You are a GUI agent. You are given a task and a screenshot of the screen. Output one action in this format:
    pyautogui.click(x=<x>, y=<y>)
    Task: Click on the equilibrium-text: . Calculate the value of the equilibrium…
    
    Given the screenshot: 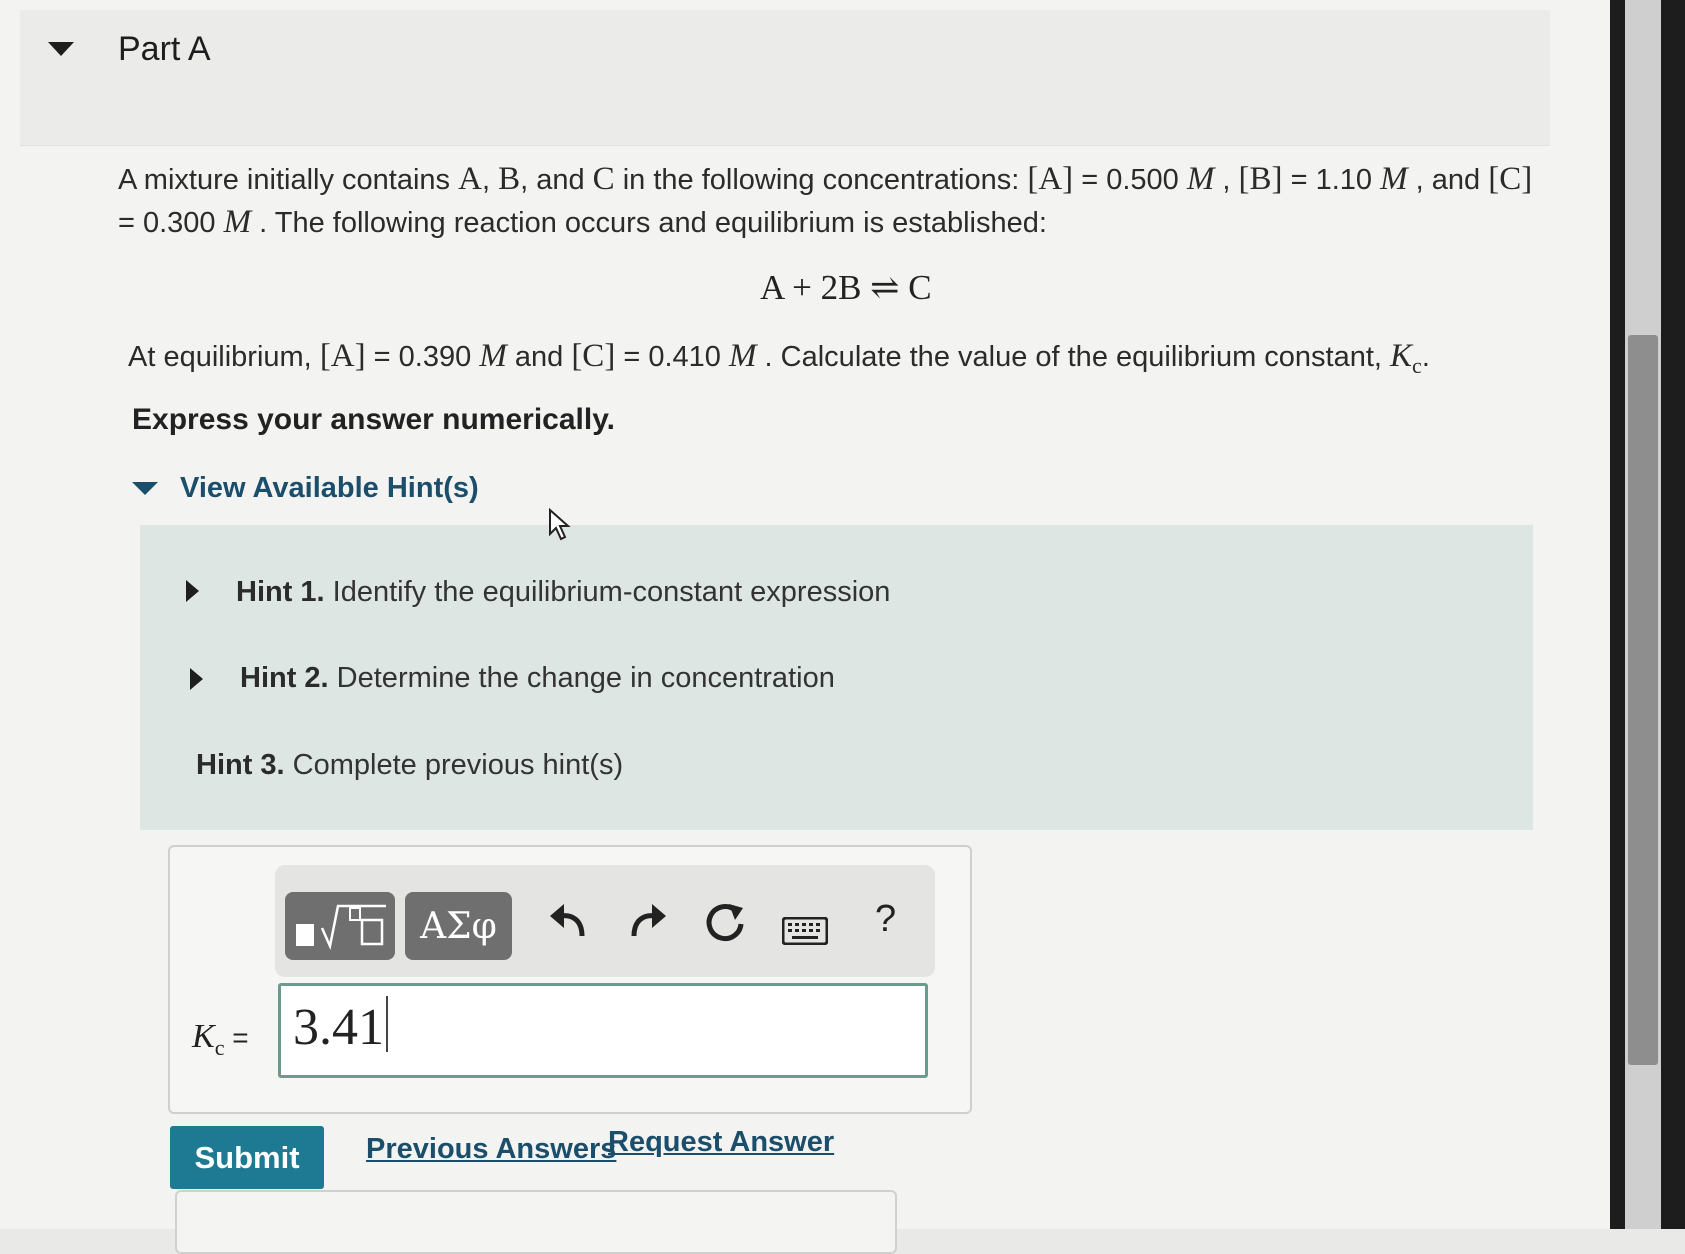 What is the action you would take?
    pyautogui.click(x=1073, y=357)
    